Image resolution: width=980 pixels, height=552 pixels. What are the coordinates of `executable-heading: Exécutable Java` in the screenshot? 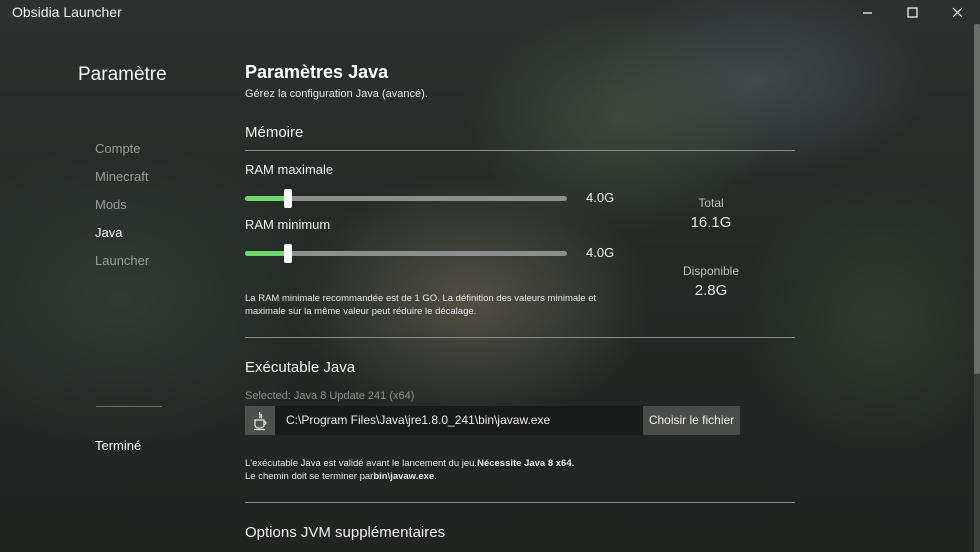 It's located at (300, 367).